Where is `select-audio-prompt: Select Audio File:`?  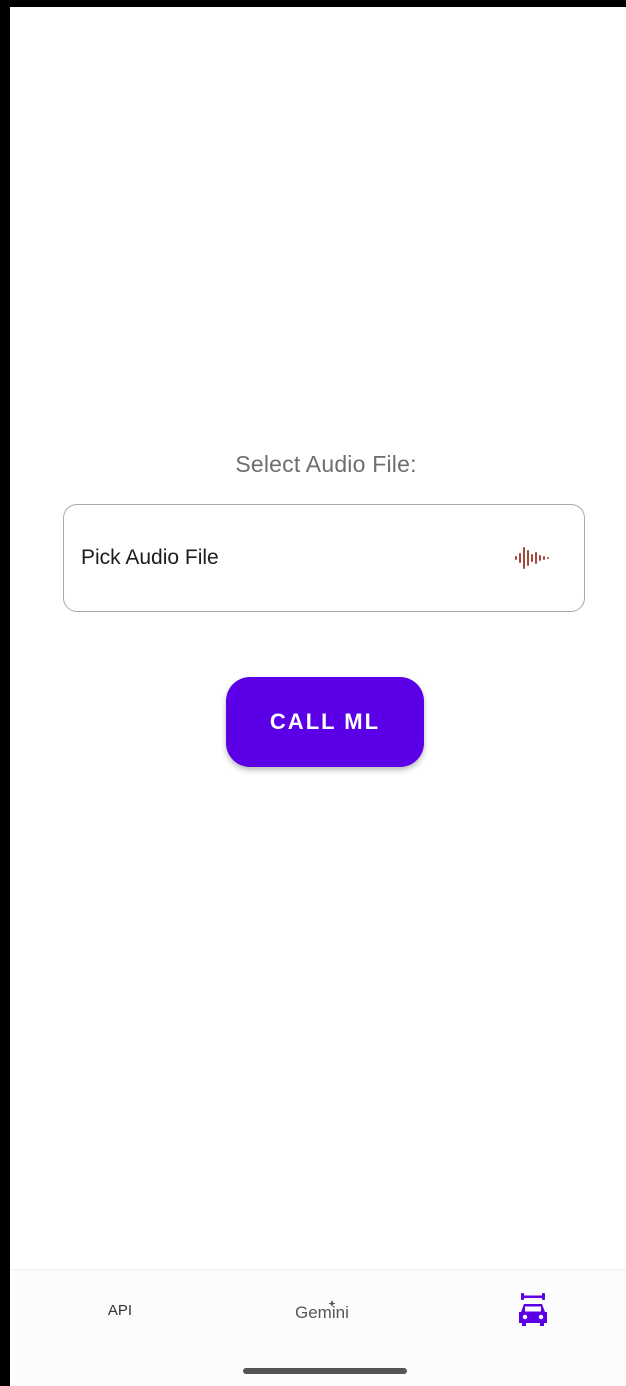
select-audio-prompt: Select Audio File: is located at coordinates (326, 464).